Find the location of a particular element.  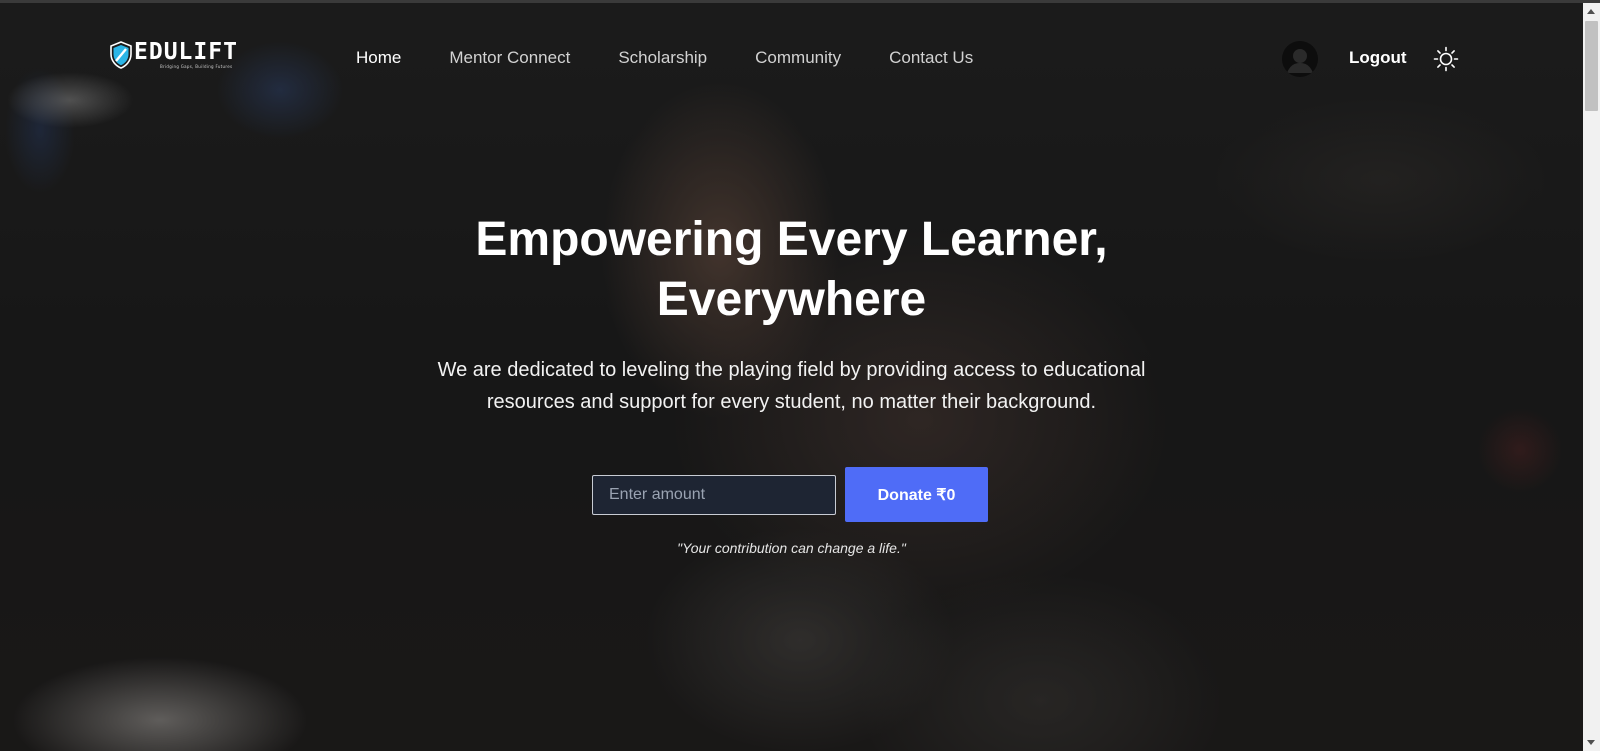

brand-name: EDULIFT is located at coordinates (186, 52).